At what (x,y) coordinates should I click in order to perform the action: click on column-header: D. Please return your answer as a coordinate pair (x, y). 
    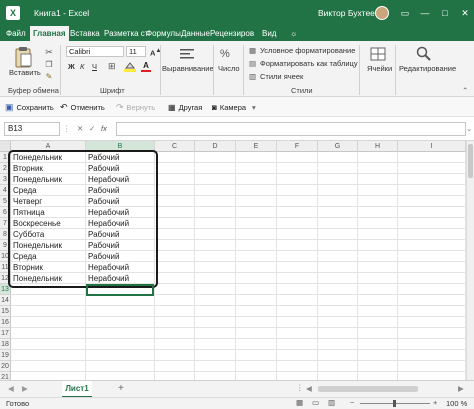
    Looking at the image, I should click on (215, 146).